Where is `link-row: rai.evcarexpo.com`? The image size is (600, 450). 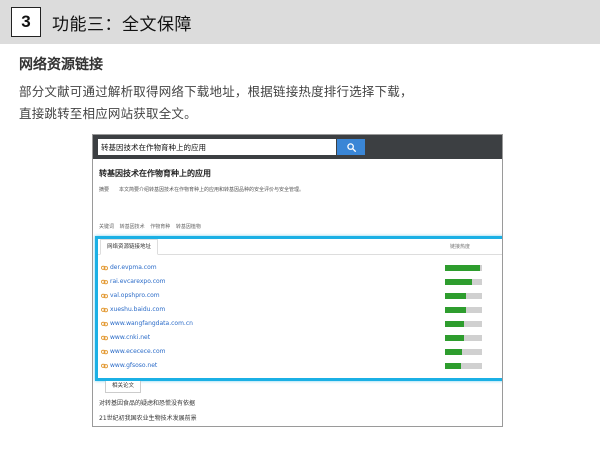
link-row: rai.evcarexpo.com is located at coordinates (291, 282).